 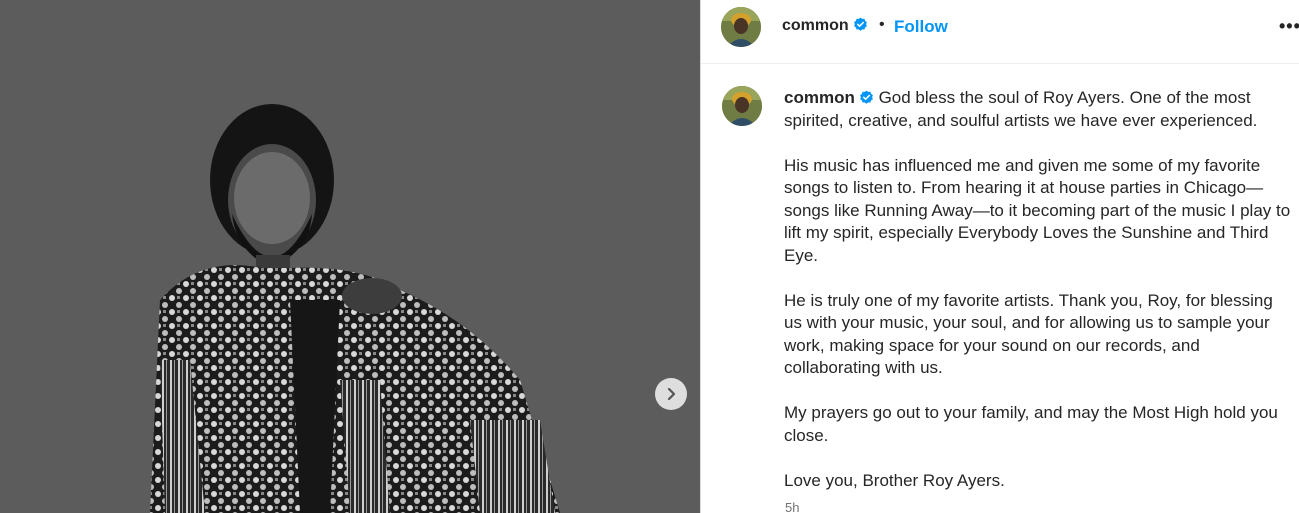 What do you see at coordinates (921, 27) in the screenshot?
I see `follow-button: Follow` at bounding box center [921, 27].